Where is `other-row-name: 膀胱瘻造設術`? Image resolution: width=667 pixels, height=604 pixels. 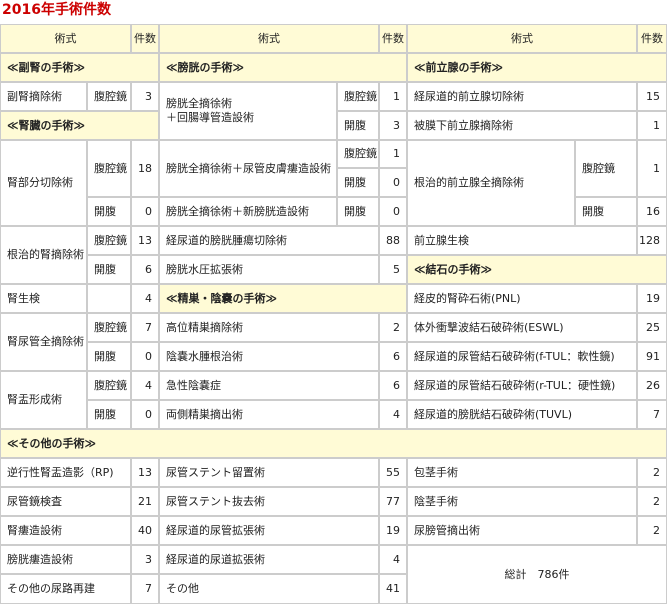 other-row-name: 膀胱瘻造設術 is located at coordinates (65, 559).